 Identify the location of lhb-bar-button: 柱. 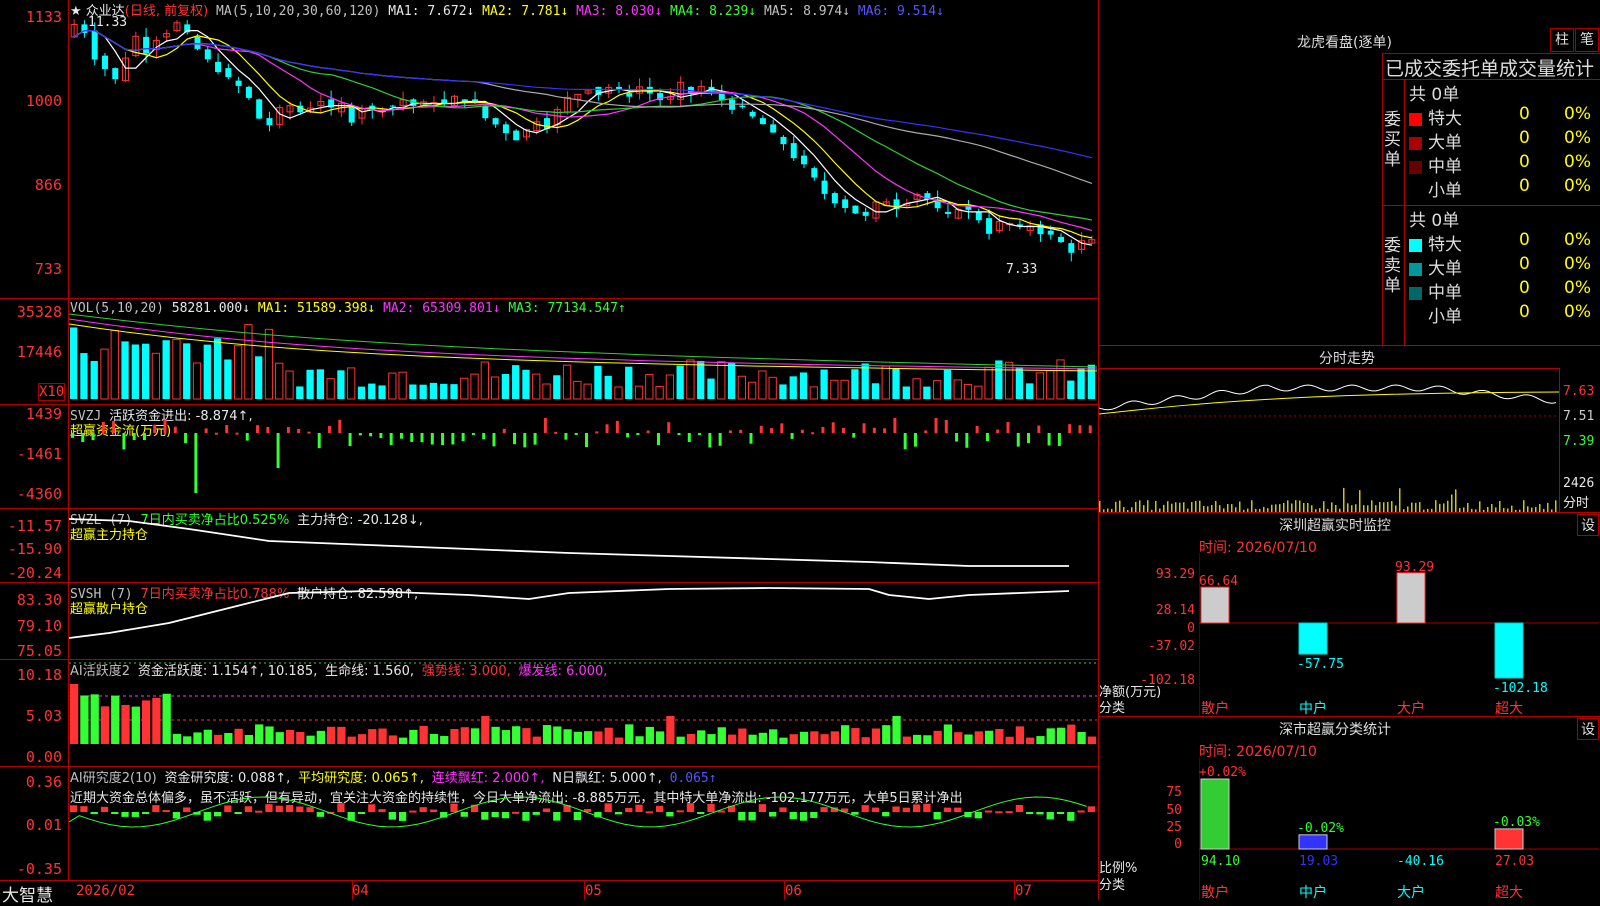
(1562, 40).